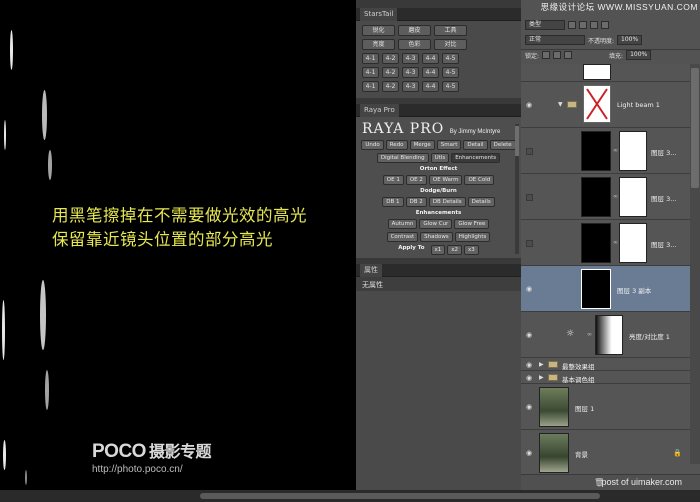  What do you see at coordinates (546, 55) in the screenshot?
I see `lock-pixels-icon` at bounding box center [546, 55].